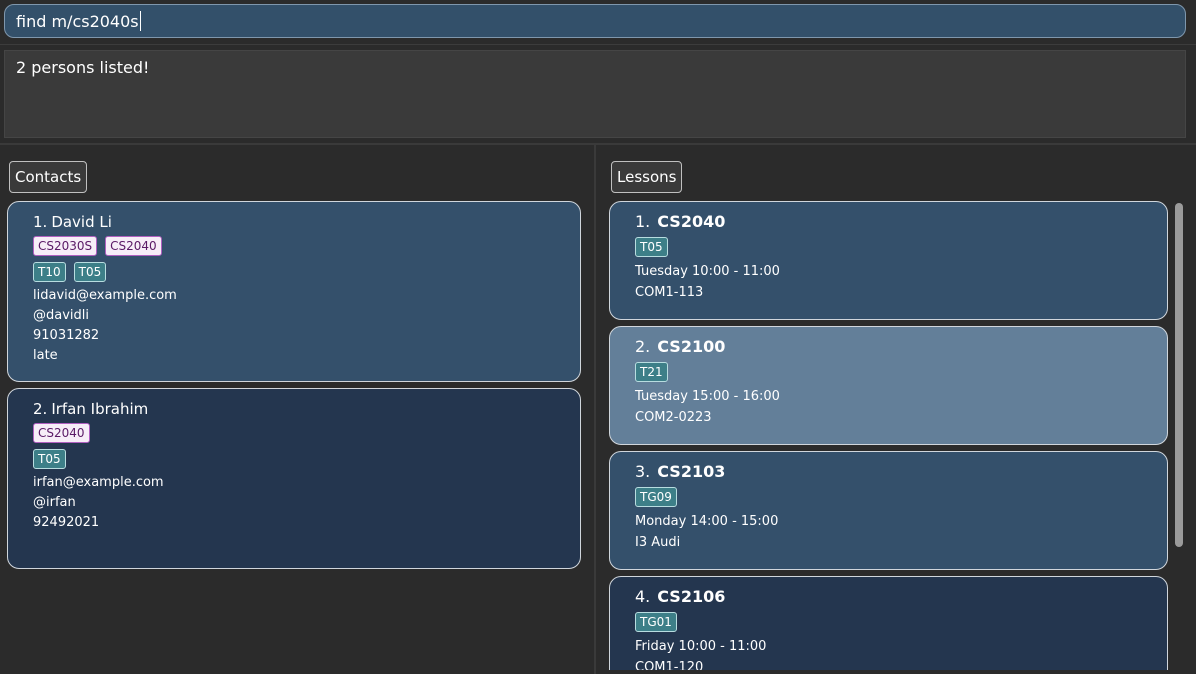 This screenshot has height=674, width=1196. Describe the element at coordinates (595, 21) in the screenshot. I see `command-input: find m/cs2040s` at that location.